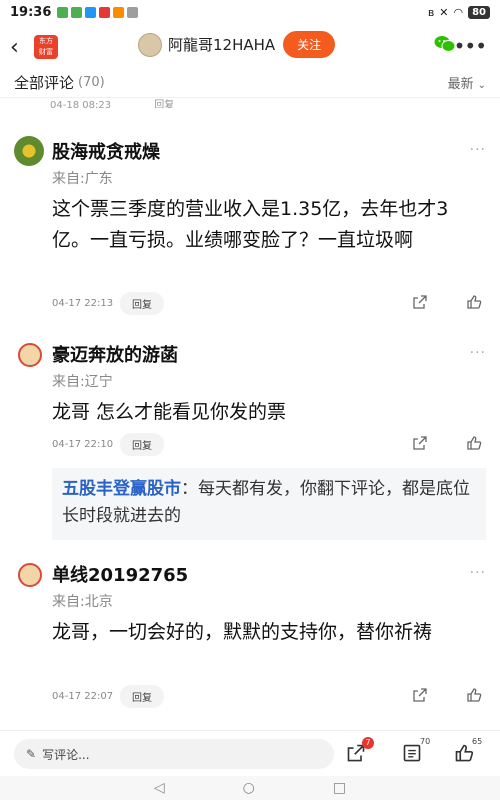 This screenshot has height=800, width=500. What do you see at coordinates (477, 741) in the screenshot?
I see `like-count: 65` at bounding box center [477, 741].